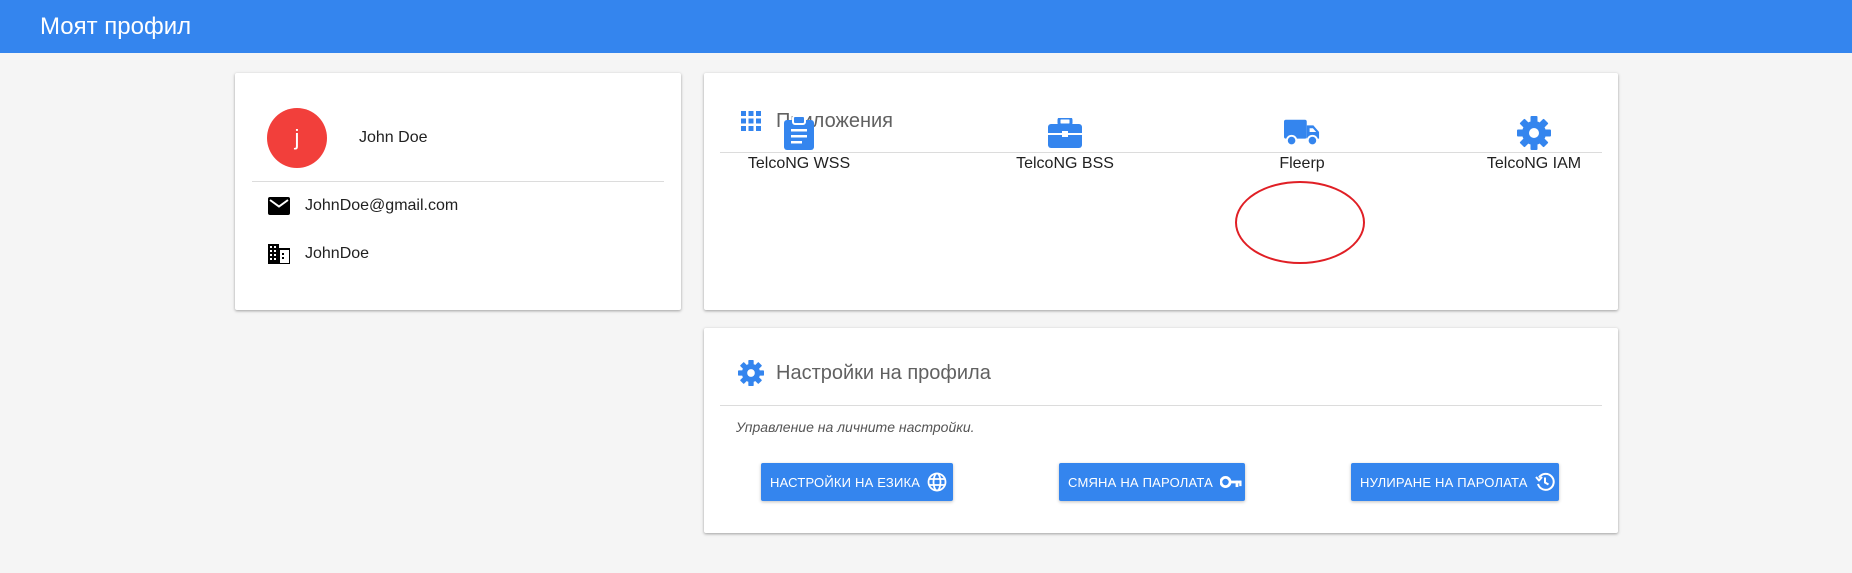 Image resolution: width=1852 pixels, height=573 pixels. I want to click on language-settings-button: НАСТРОЙКИ НА ЕЗИКА, so click(857, 482).